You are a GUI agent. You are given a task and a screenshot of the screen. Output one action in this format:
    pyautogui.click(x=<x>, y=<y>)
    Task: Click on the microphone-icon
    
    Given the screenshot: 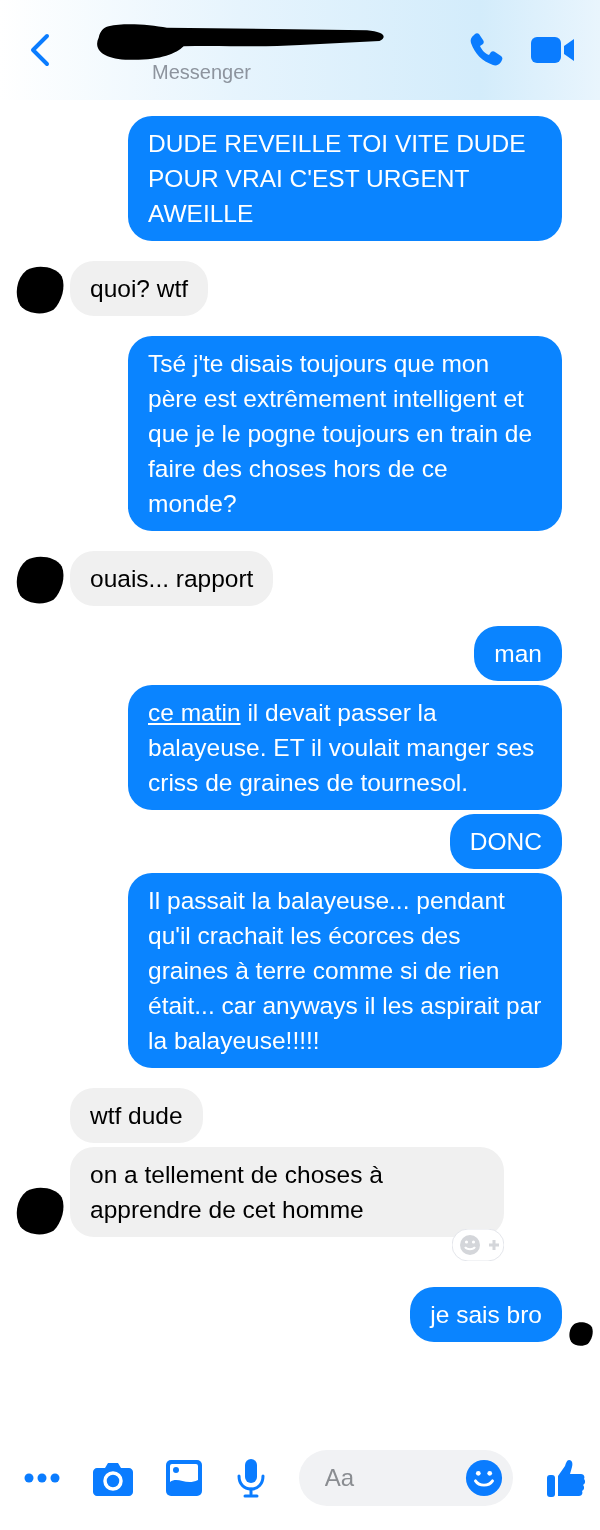 What is the action you would take?
    pyautogui.click(x=250, y=1478)
    